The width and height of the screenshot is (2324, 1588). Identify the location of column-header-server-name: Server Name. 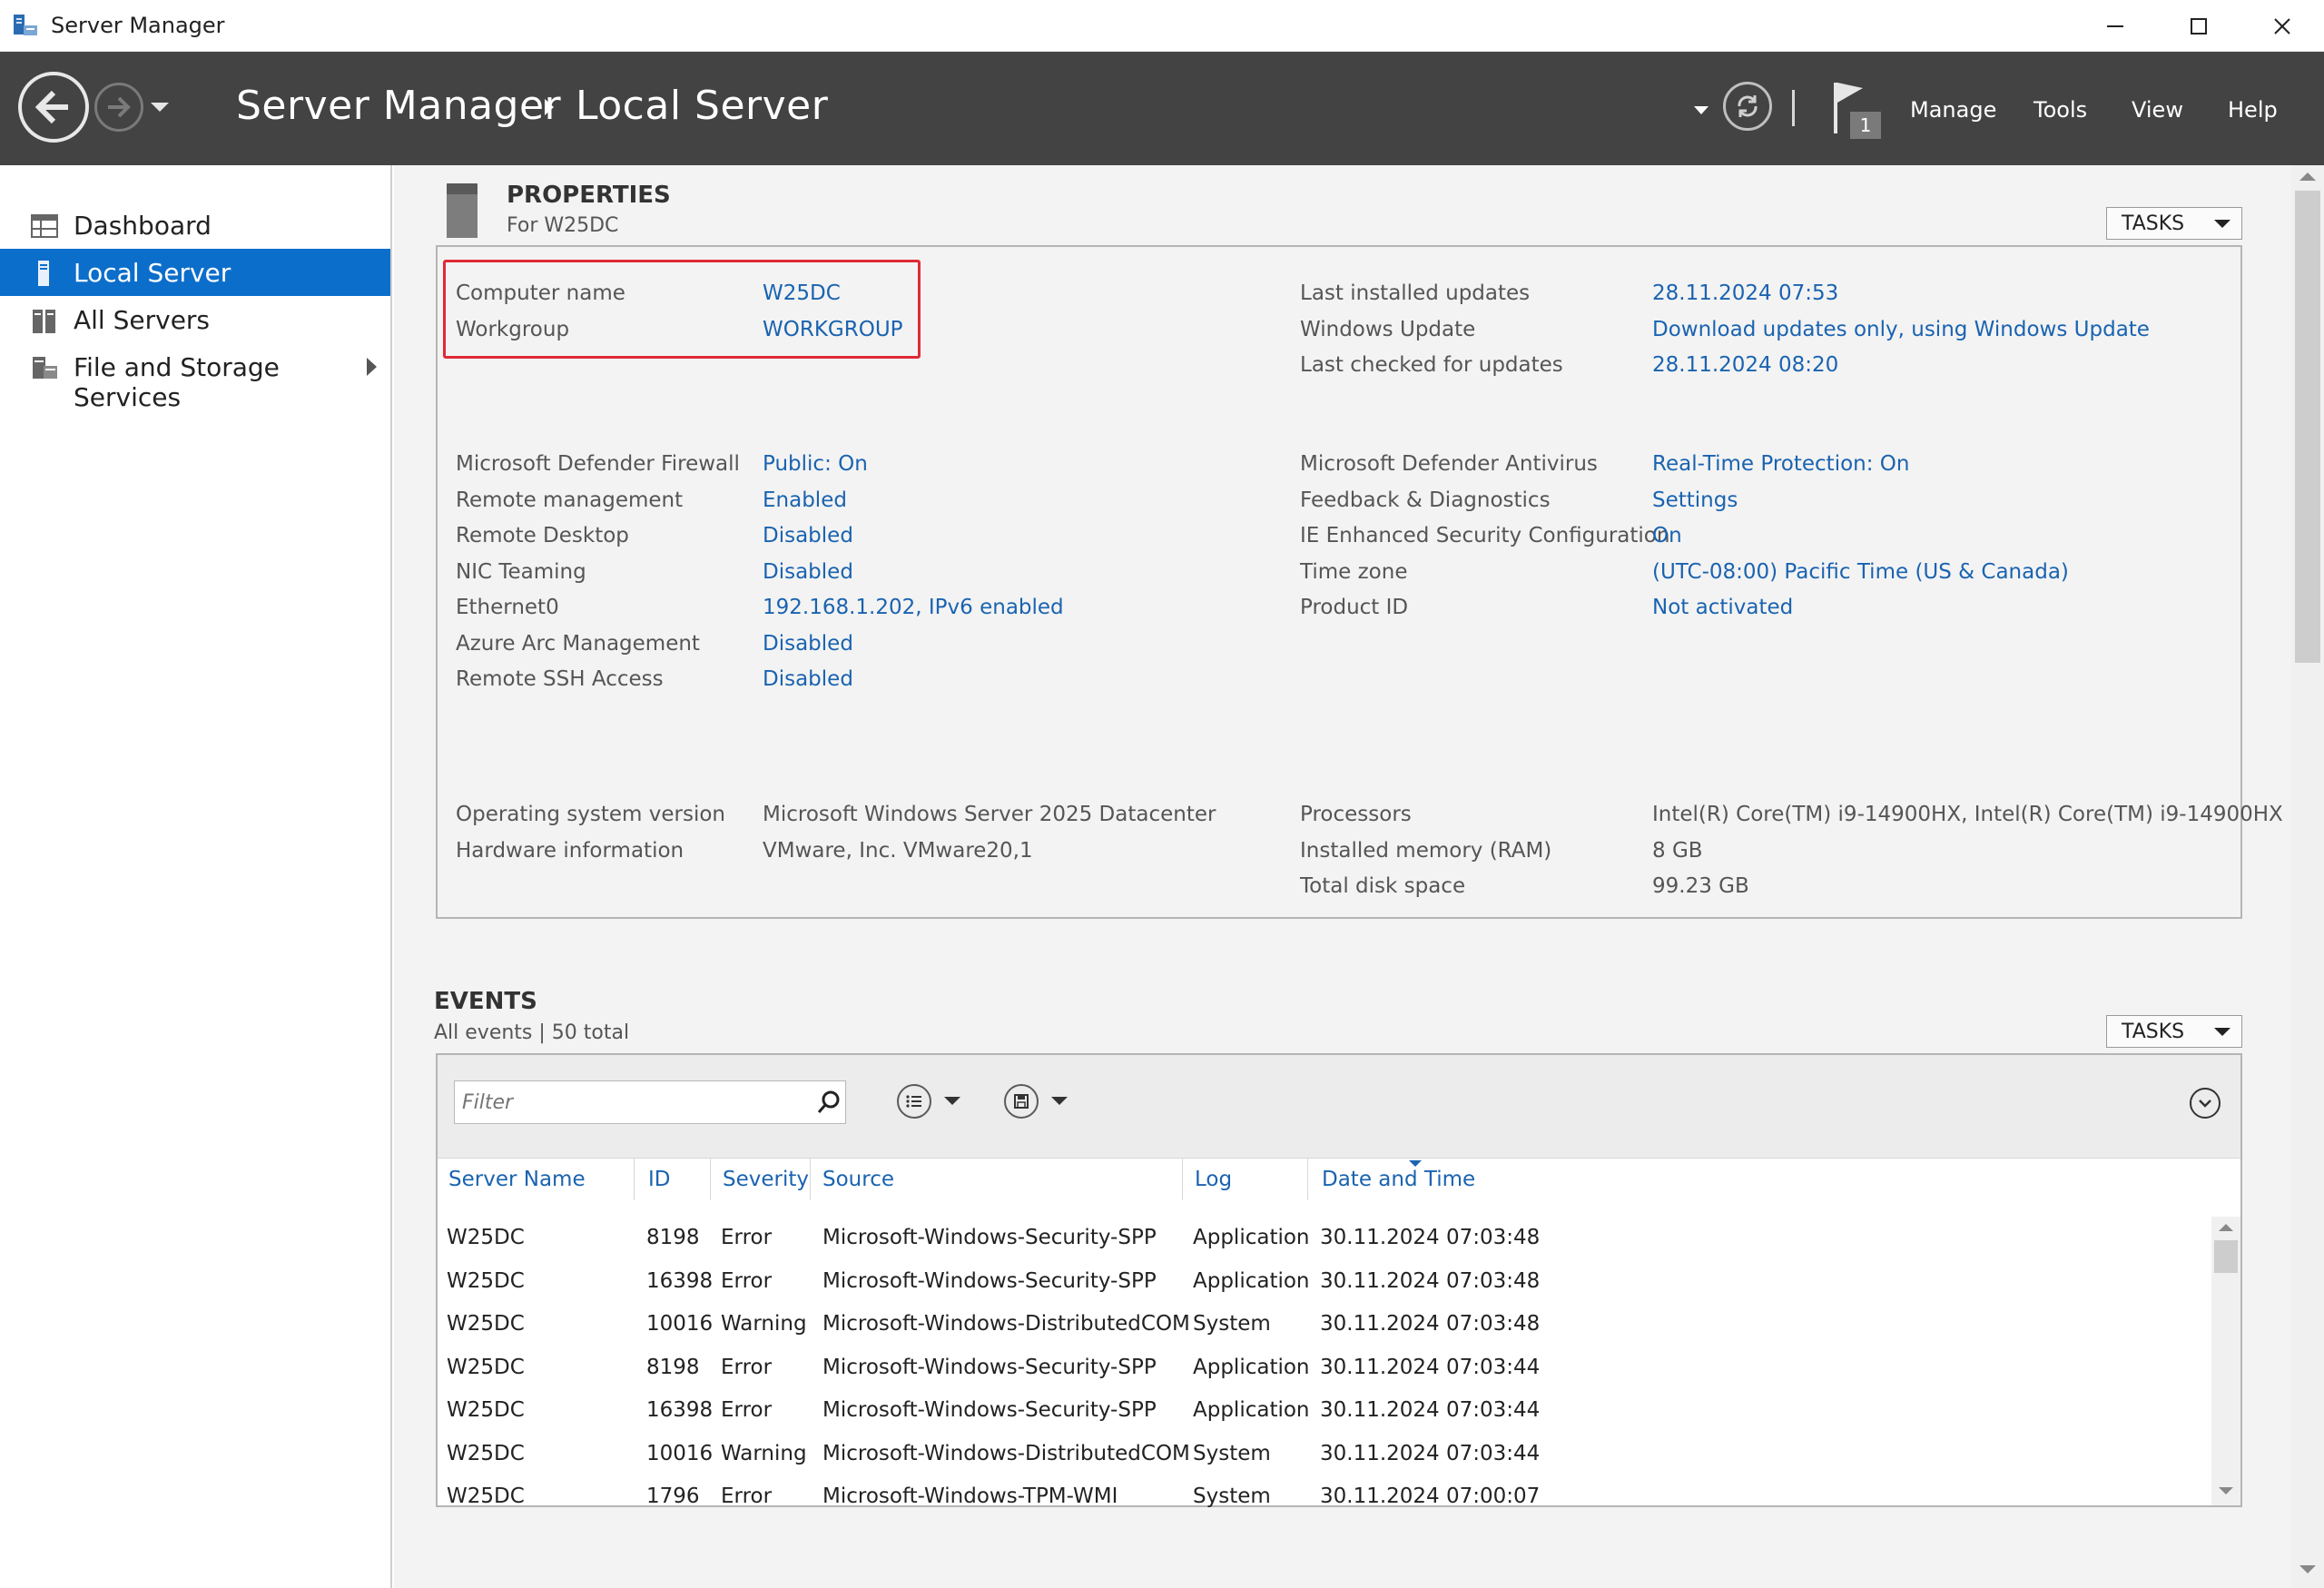
(517, 1179).